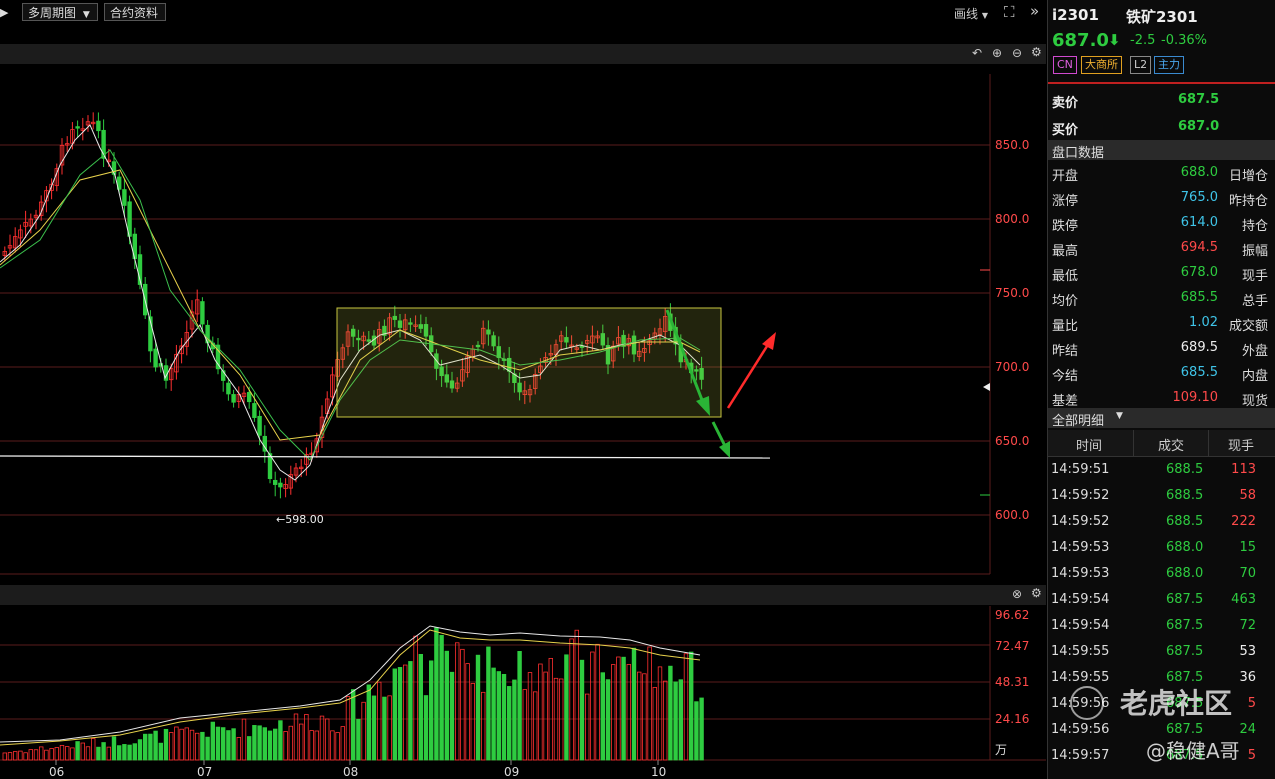 Image resolution: width=1275 pixels, height=779 pixels. What do you see at coordinates (1247, 547) in the screenshot?
I see `tick-volume: 15` at bounding box center [1247, 547].